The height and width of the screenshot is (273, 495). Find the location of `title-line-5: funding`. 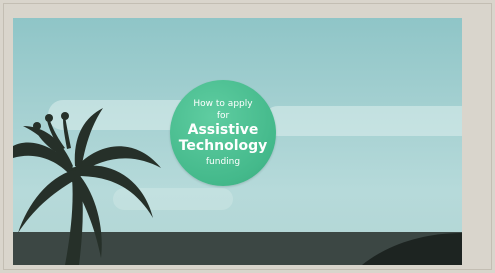

title-line-5: funding is located at coordinates (223, 161).